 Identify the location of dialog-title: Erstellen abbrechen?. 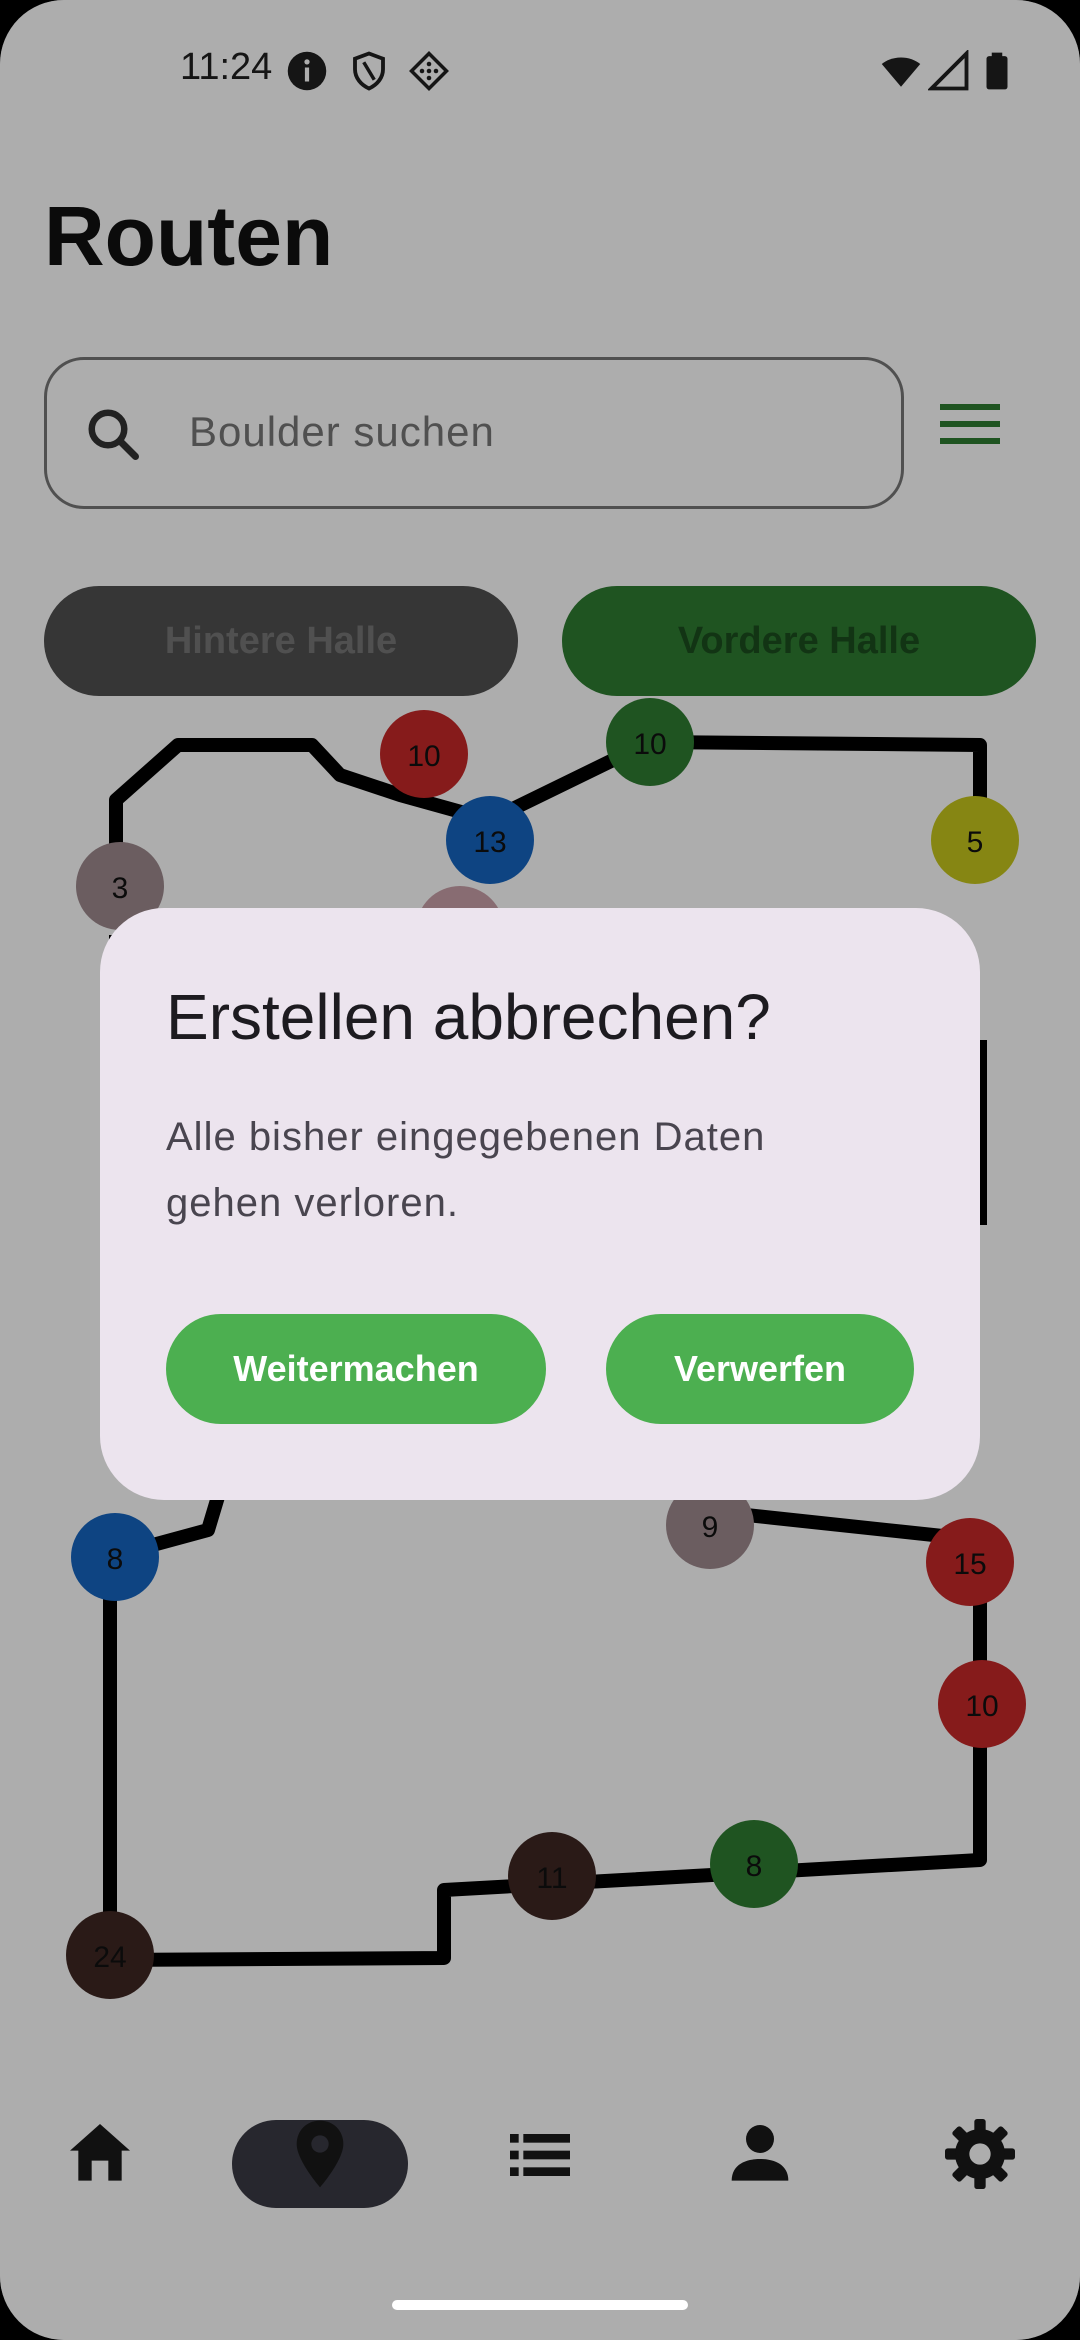
(468, 1017).